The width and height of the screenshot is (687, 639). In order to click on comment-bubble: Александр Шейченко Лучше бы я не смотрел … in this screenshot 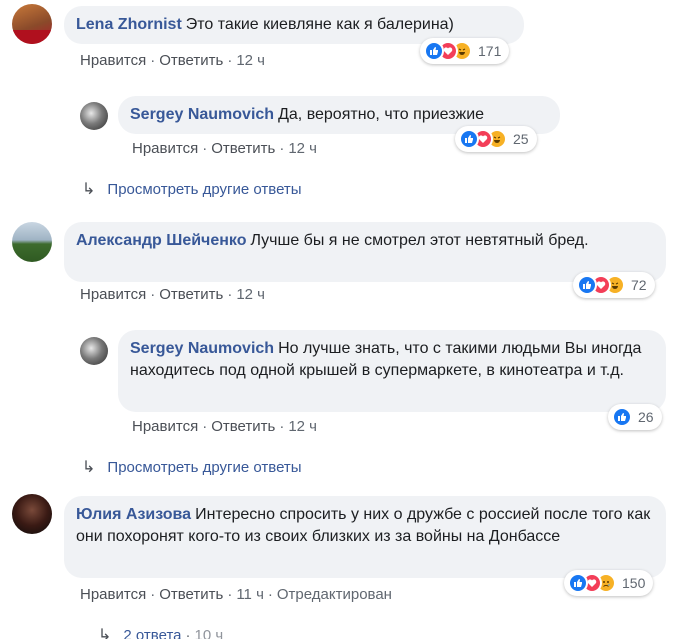, I will do `click(365, 252)`.